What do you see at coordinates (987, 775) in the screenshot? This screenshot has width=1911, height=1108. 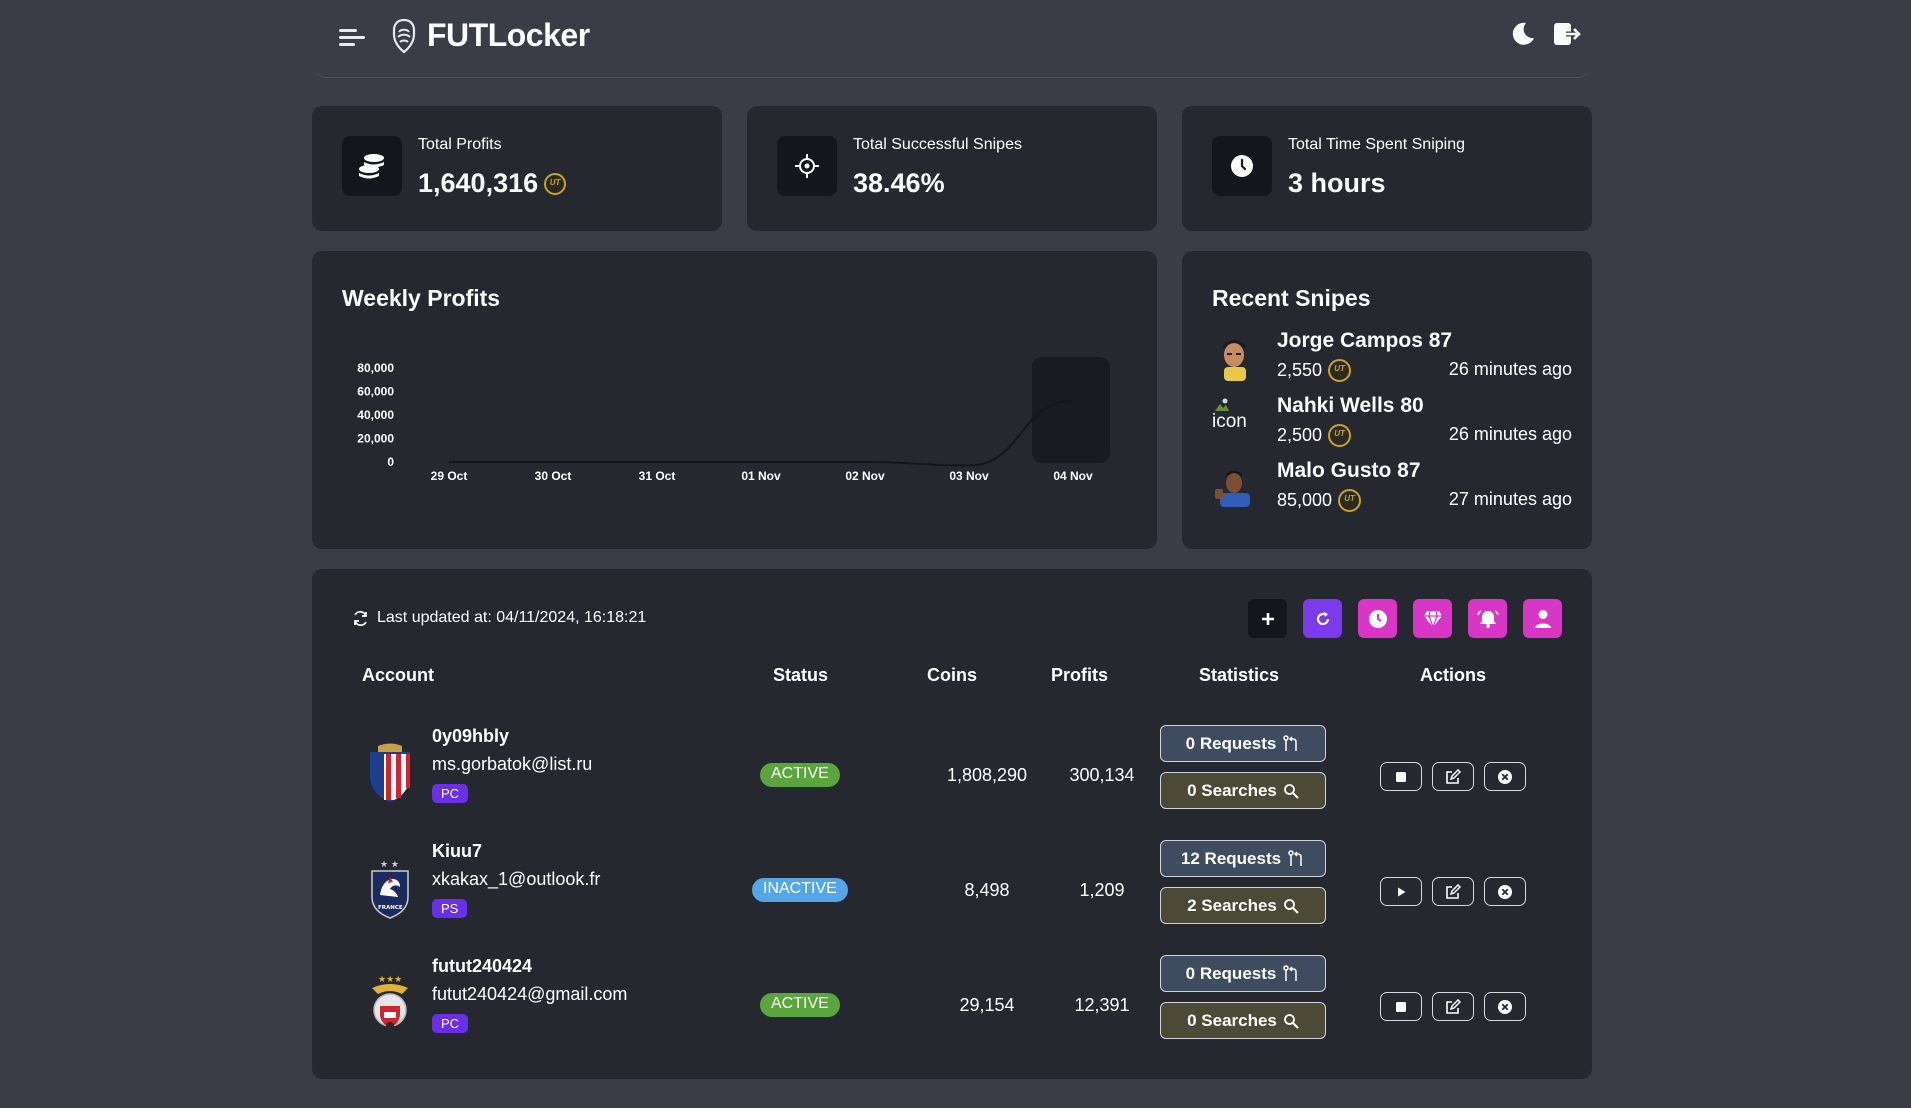 I see `coins-value: 1,808,290` at bounding box center [987, 775].